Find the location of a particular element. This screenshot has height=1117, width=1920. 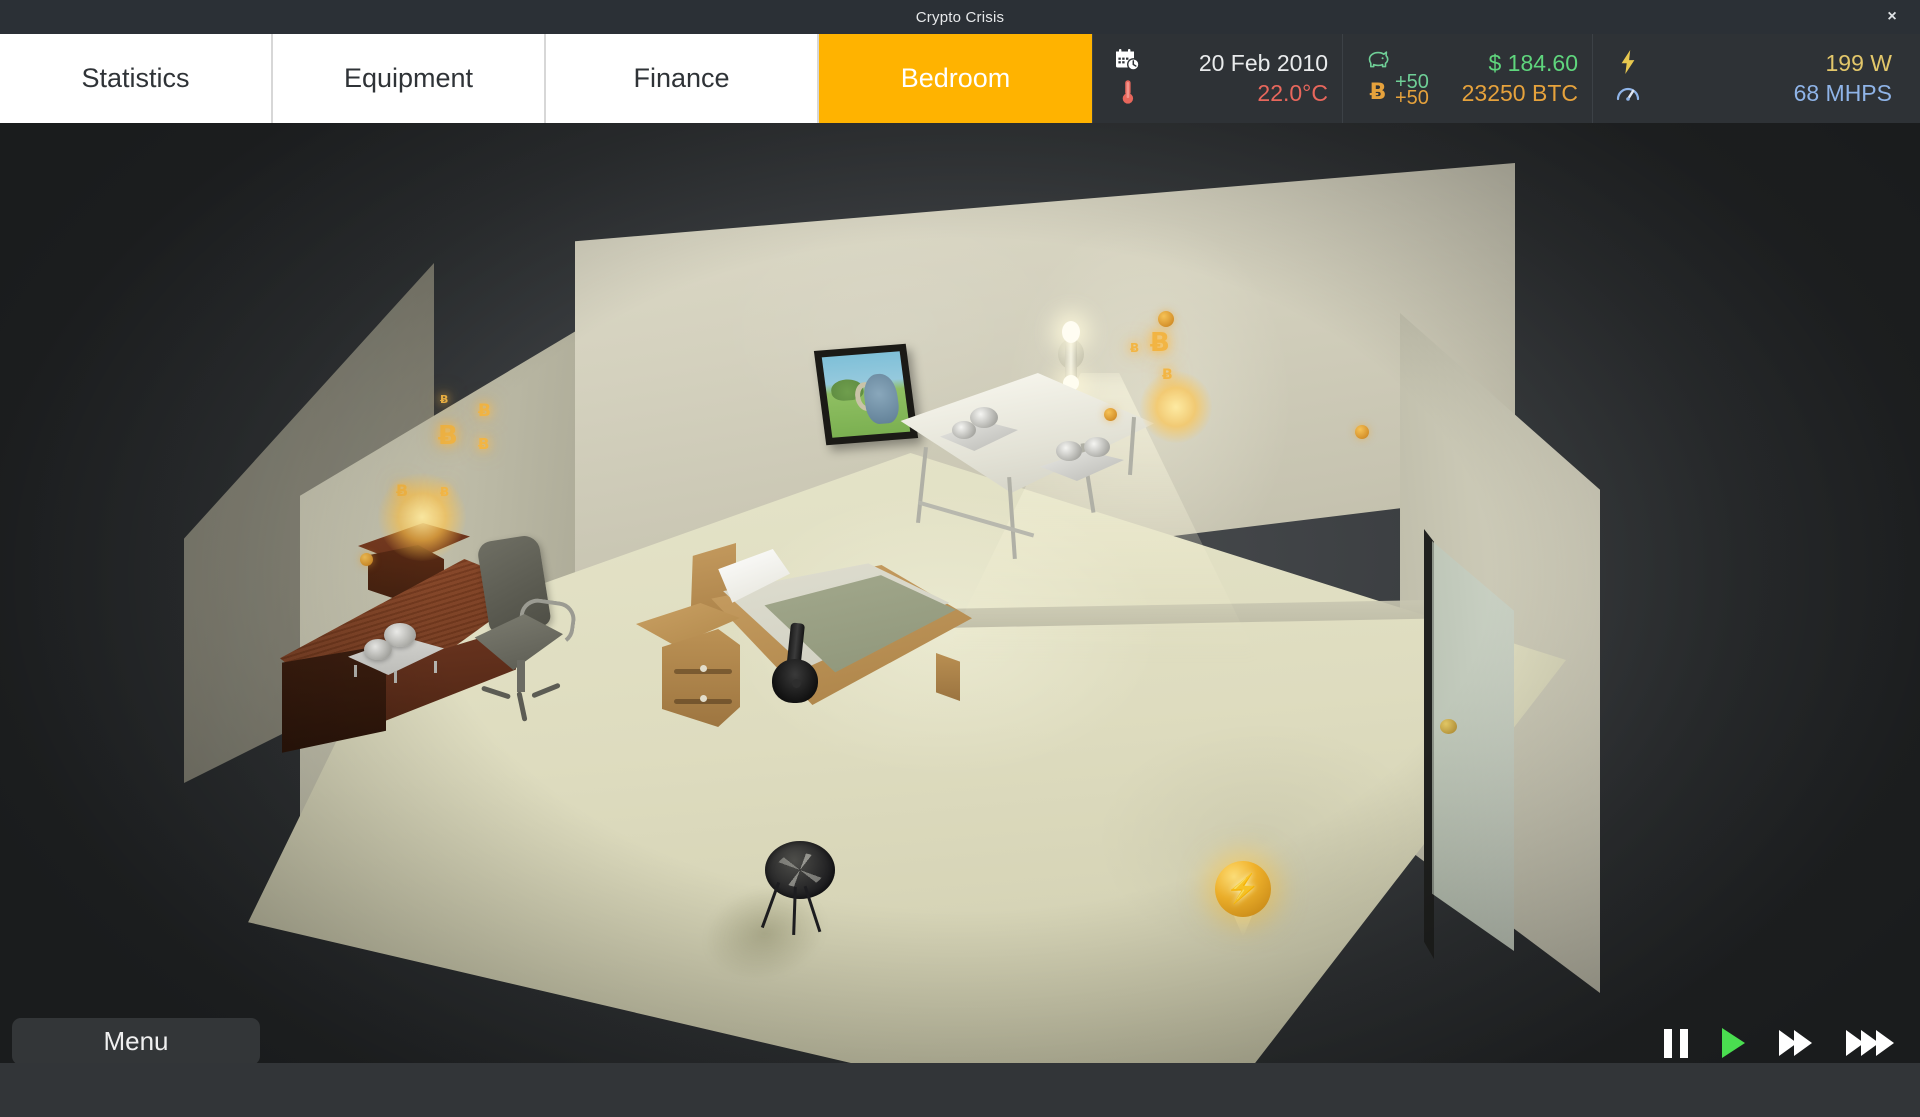

tab-finance: Finance is located at coordinates (682, 78).